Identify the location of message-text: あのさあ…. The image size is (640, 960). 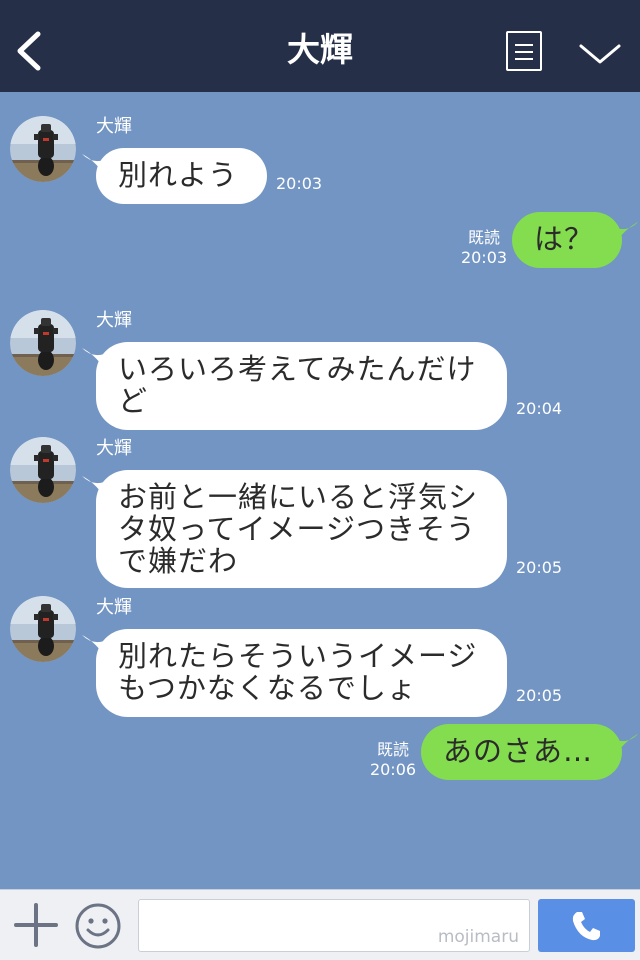
(518, 751).